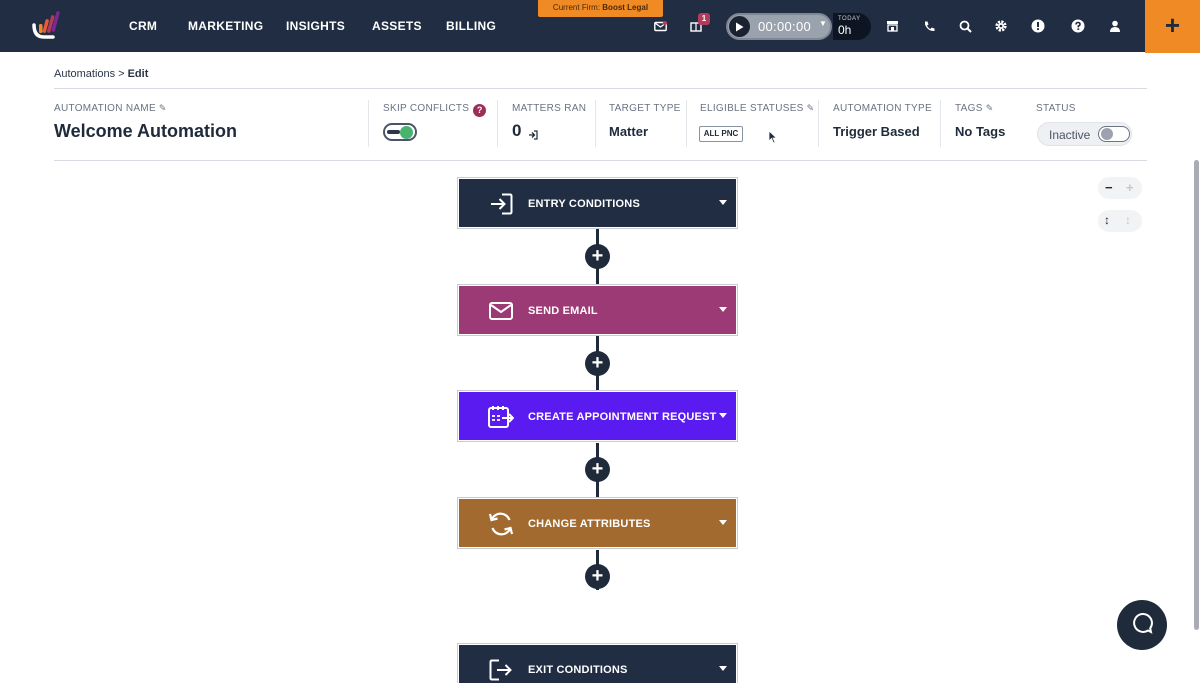 The width and height of the screenshot is (1200, 683). Describe the element at coordinates (1130, 187) in the screenshot. I see `zoom-in-button: +` at that location.